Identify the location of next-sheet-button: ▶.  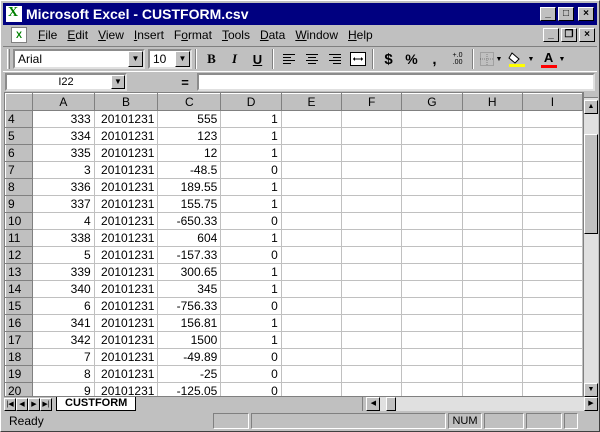
(34, 404).